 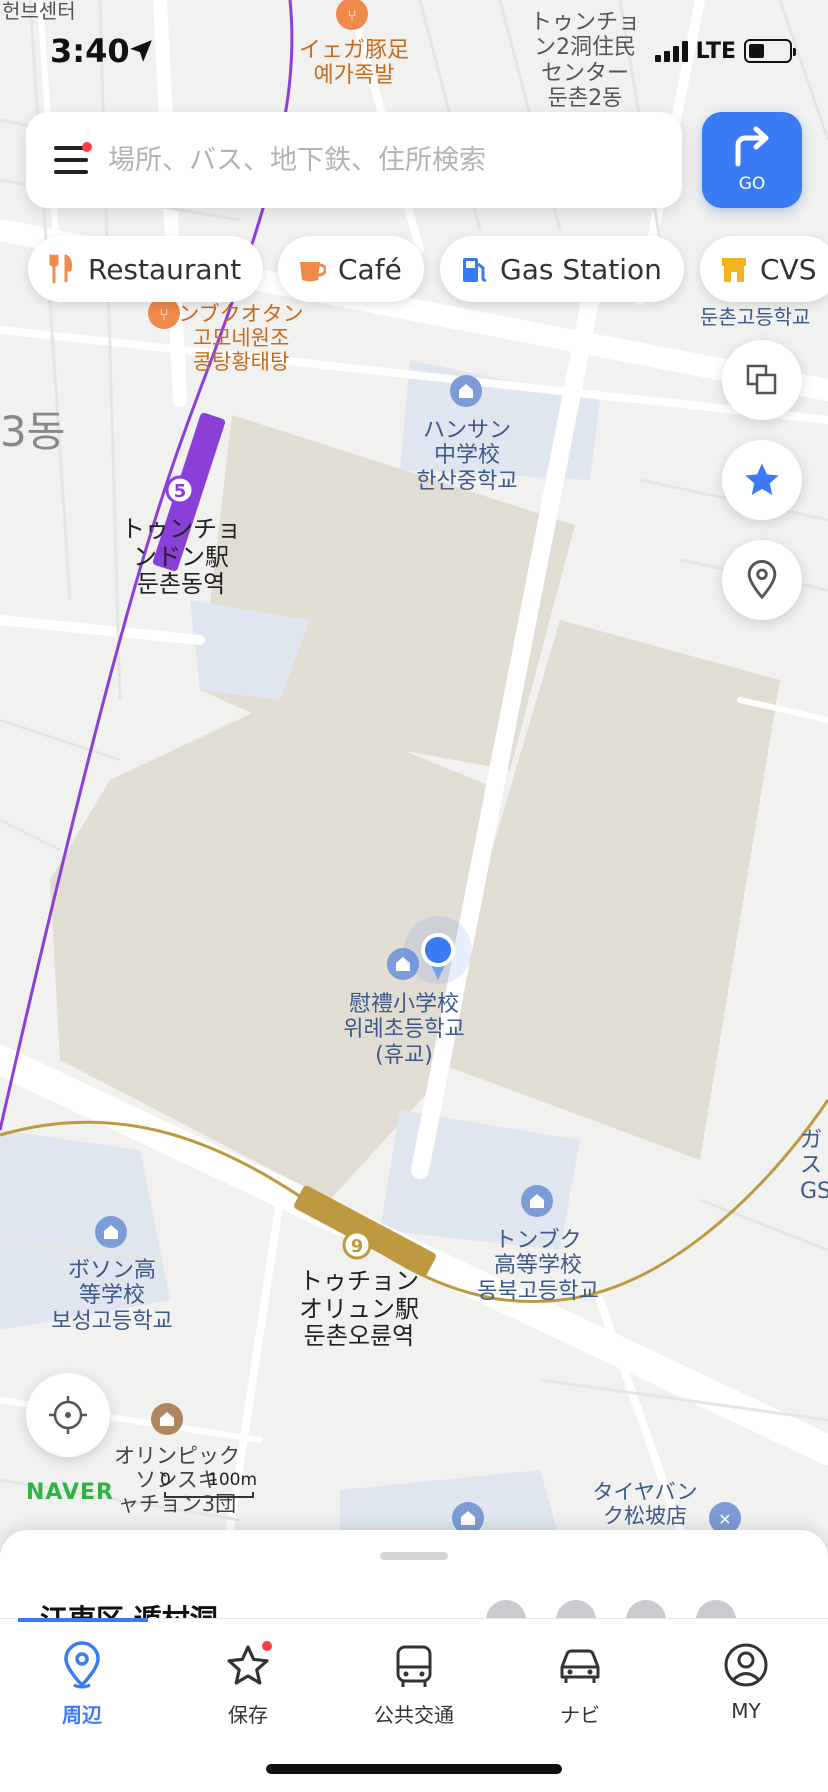 What do you see at coordinates (60, 269) in the screenshot?
I see `fork-knife-icon` at bounding box center [60, 269].